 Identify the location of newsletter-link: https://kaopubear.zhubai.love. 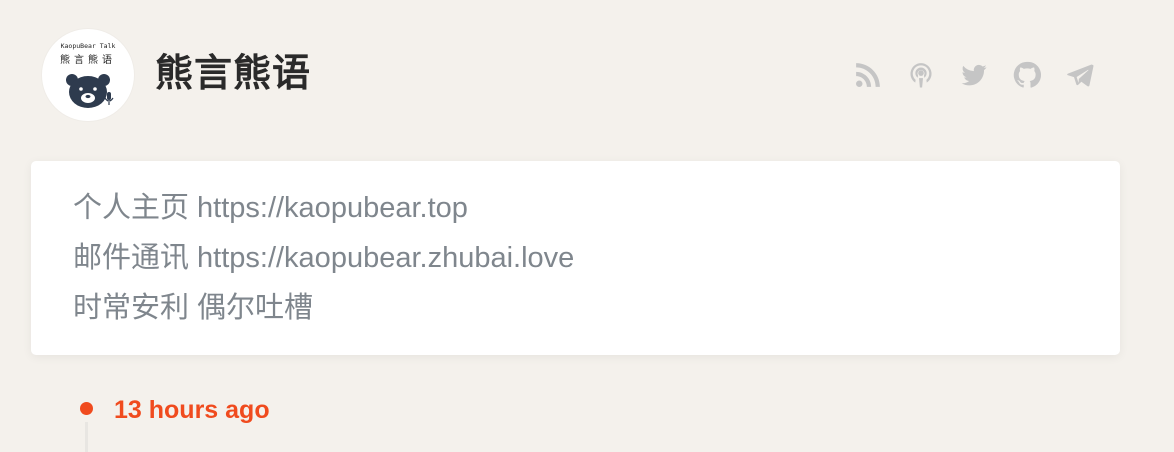
(385, 258).